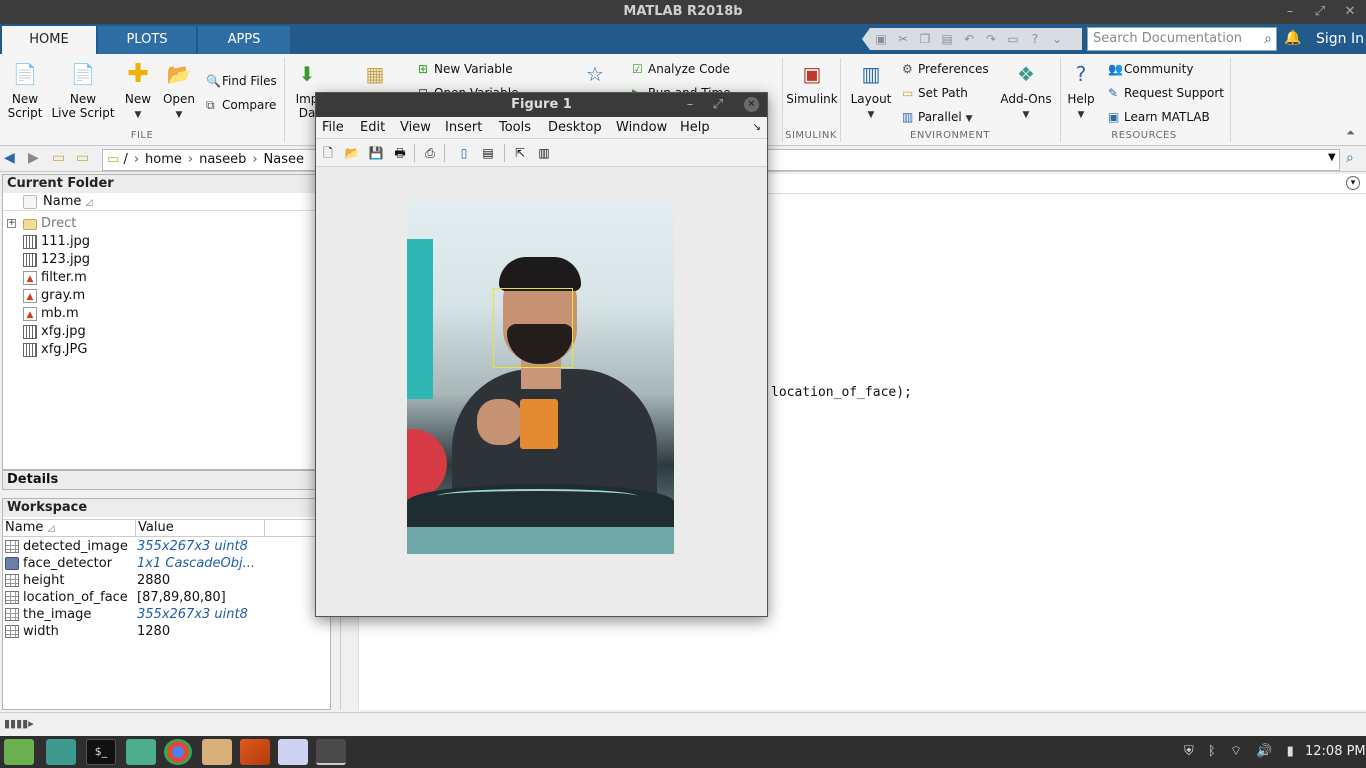 The width and height of the screenshot is (1366, 768). I want to click on workspace-variable-row: detected_image 355x267x3 uint8, so click(166, 546).